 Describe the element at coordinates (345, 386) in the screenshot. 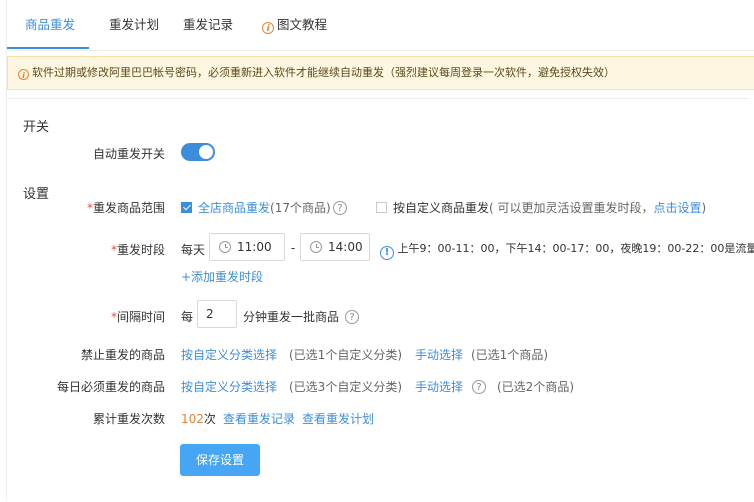

I see `daily-category-selected: (已选3个自定义分类)` at that location.